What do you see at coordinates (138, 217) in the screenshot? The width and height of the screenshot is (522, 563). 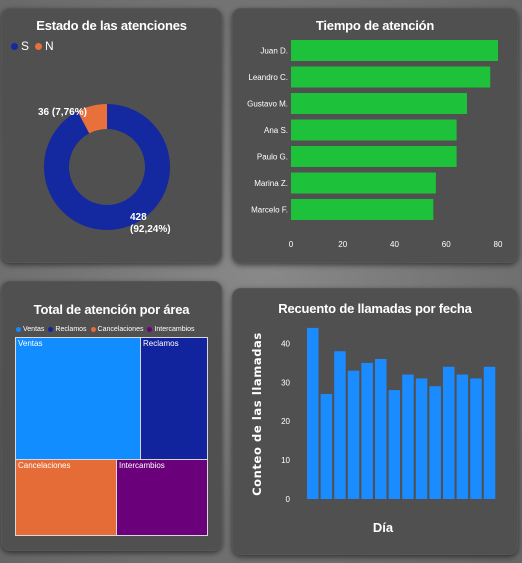 I see `donut-label-s-line-0: 428` at bounding box center [138, 217].